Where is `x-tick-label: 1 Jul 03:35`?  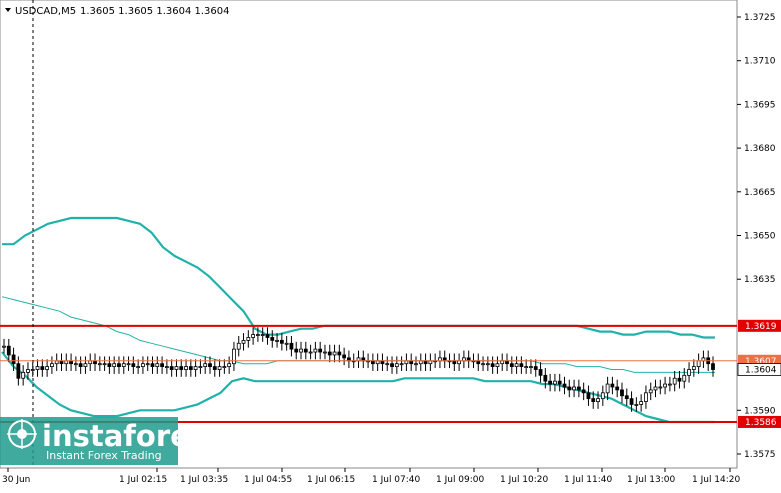 x-tick-label: 1 Jul 03:35 is located at coordinates (204, 480).